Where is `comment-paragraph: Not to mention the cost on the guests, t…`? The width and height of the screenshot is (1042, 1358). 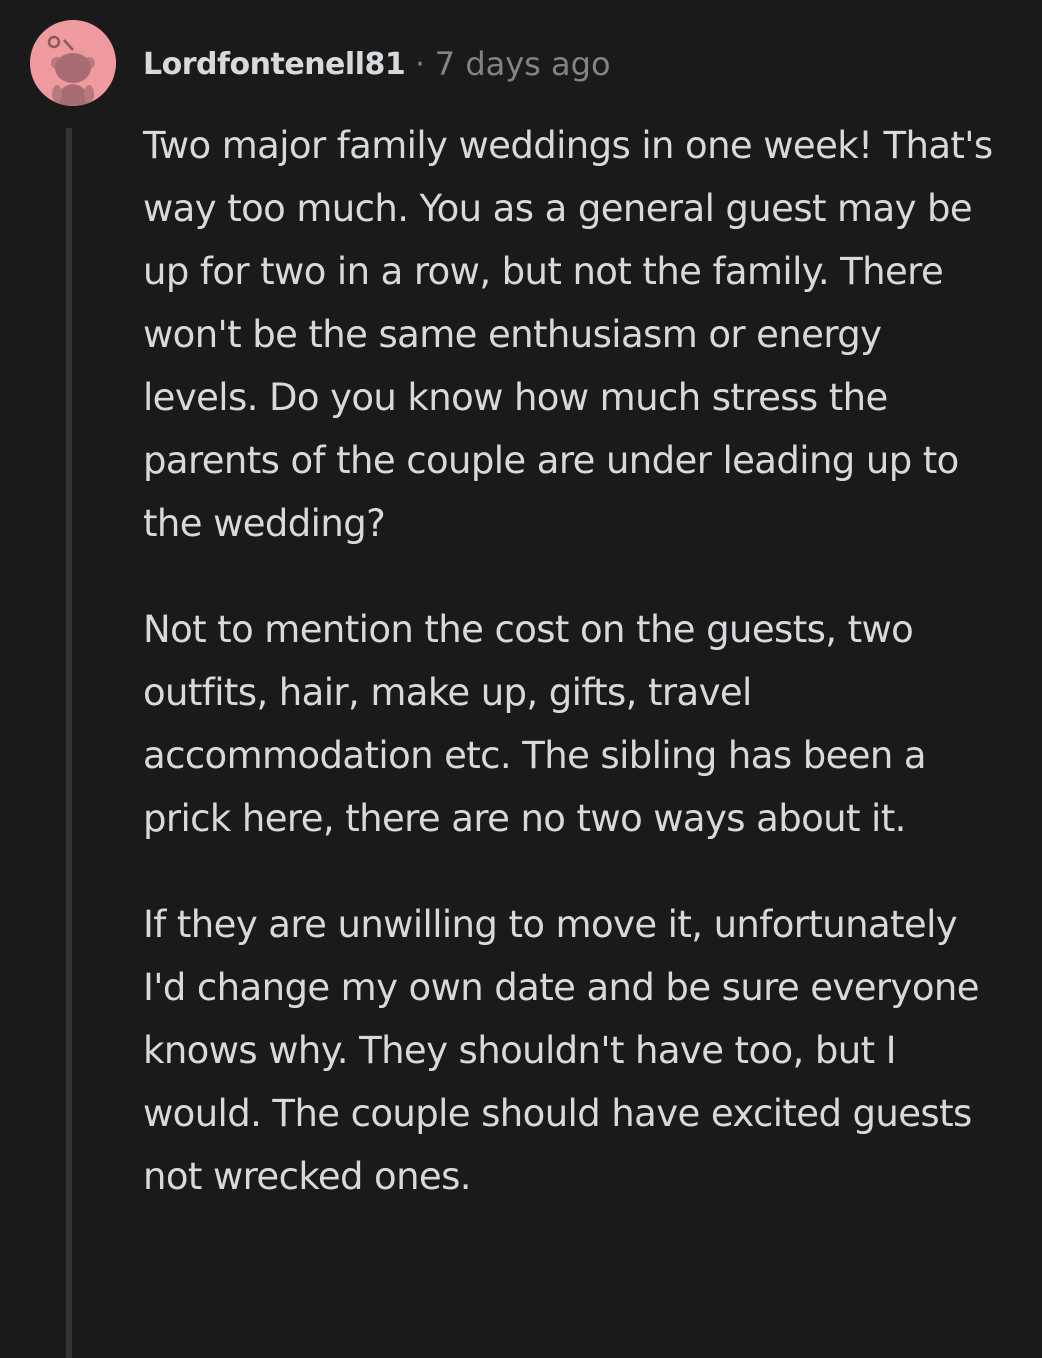 comment-paragraph: Not to mention the cost on the guests, t… is located at coordinates (535, 724).